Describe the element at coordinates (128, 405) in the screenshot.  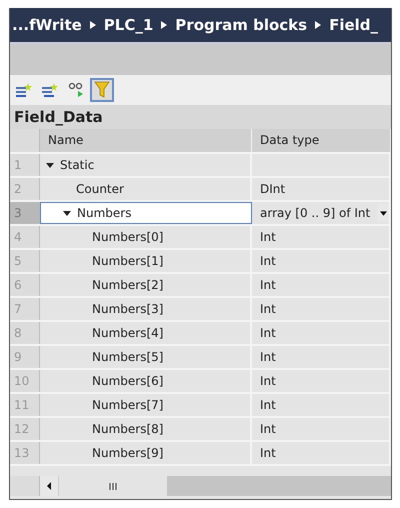
I see `name-text: Numbers[7]` at that location.